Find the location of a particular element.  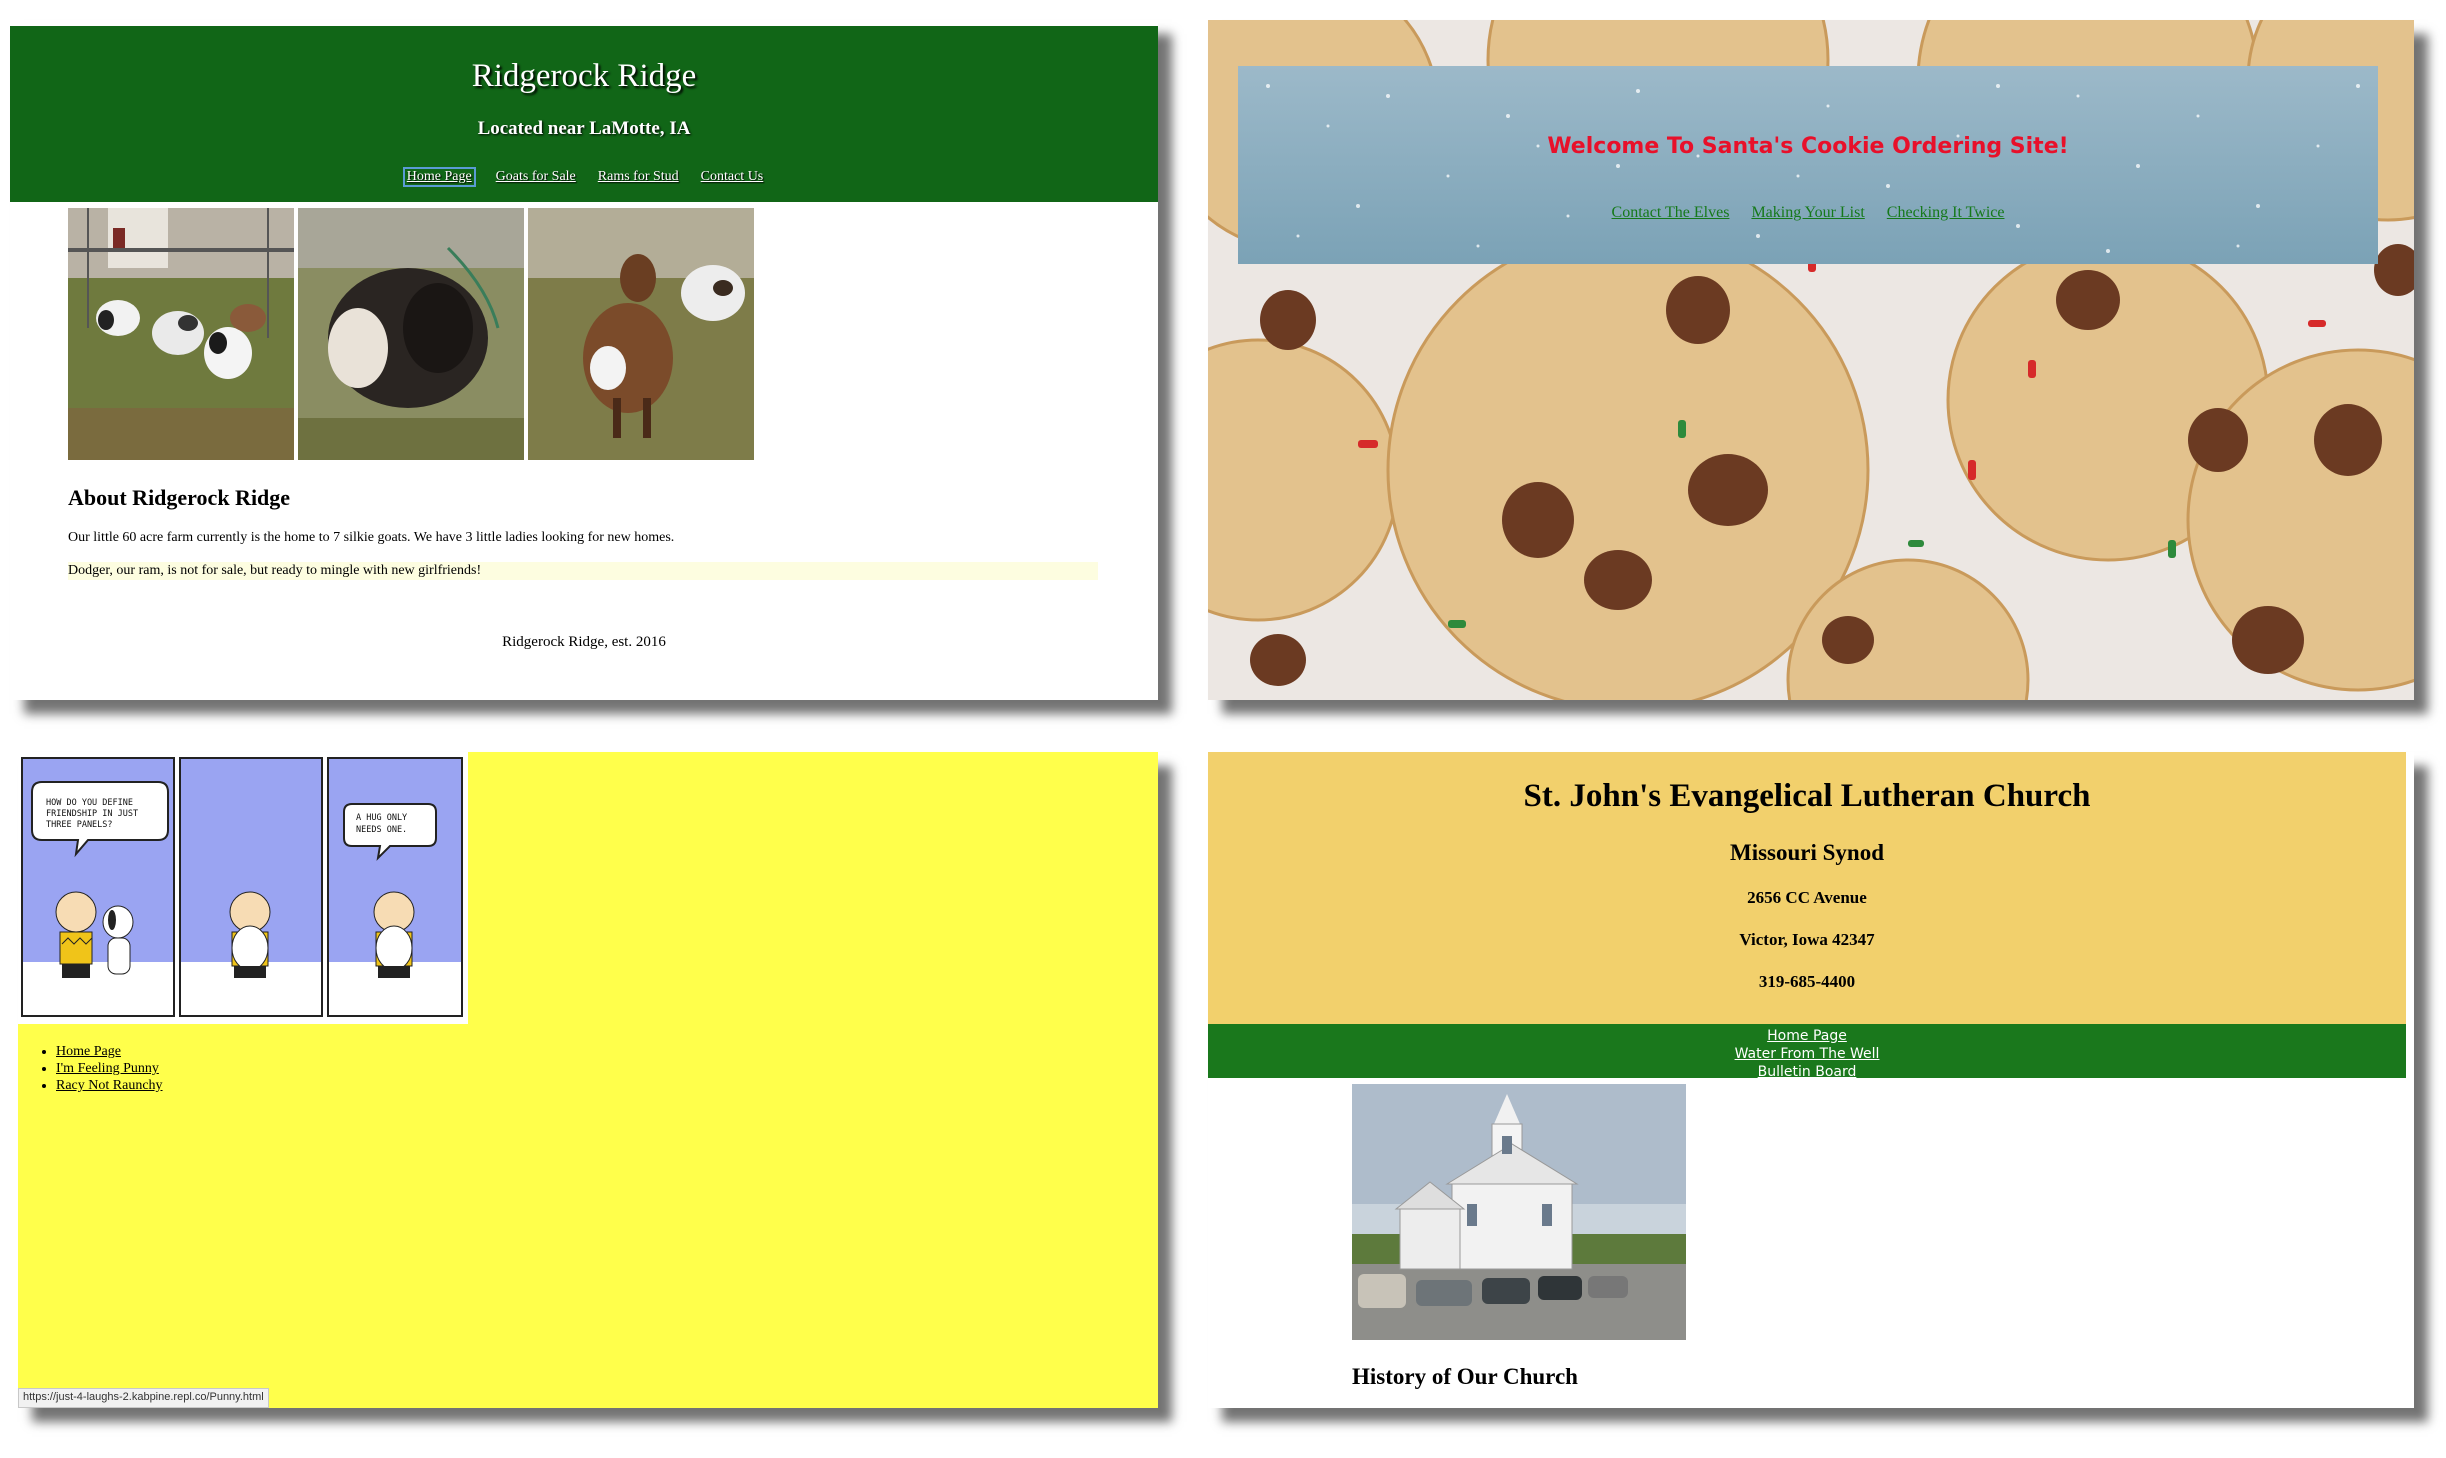

nav-contact-us: Contact Us is located at coordinates (732, 177).